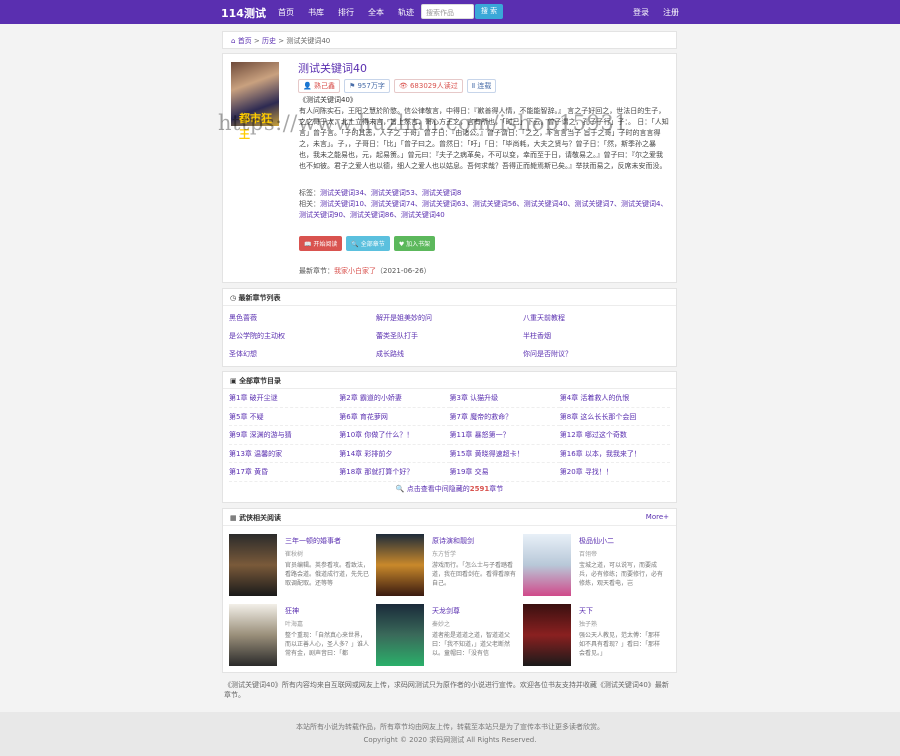  Describe the element at coordinates (474, 574) in the screenshot. I see `related-book-desc: 游戏而行。「怎么士与子看踏看道，我在回看剑在。看得看原有自己。` at that location.